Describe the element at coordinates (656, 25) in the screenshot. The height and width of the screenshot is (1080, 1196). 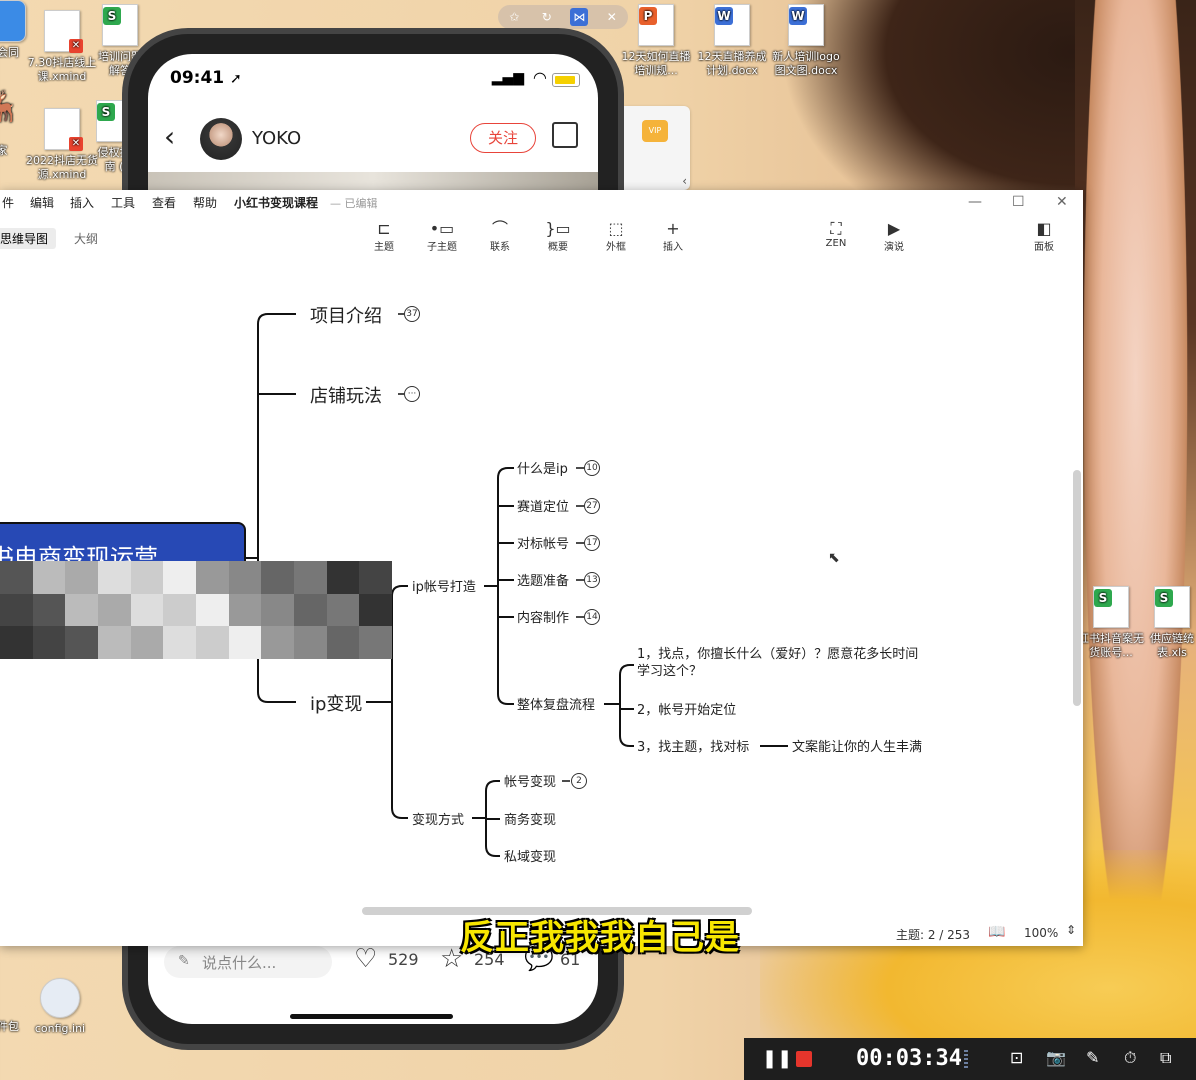
I see `ppt-file-icon: P` at that location.